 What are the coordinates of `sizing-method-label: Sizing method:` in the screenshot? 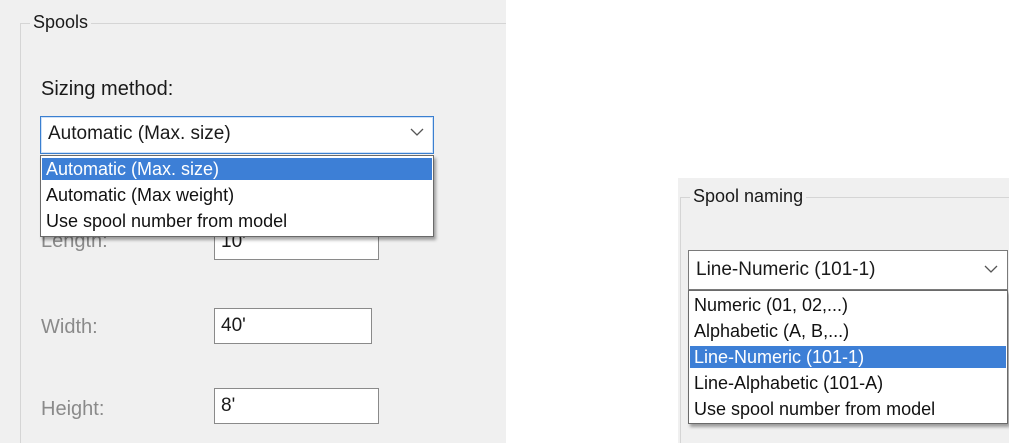 It's located at (107, 89).